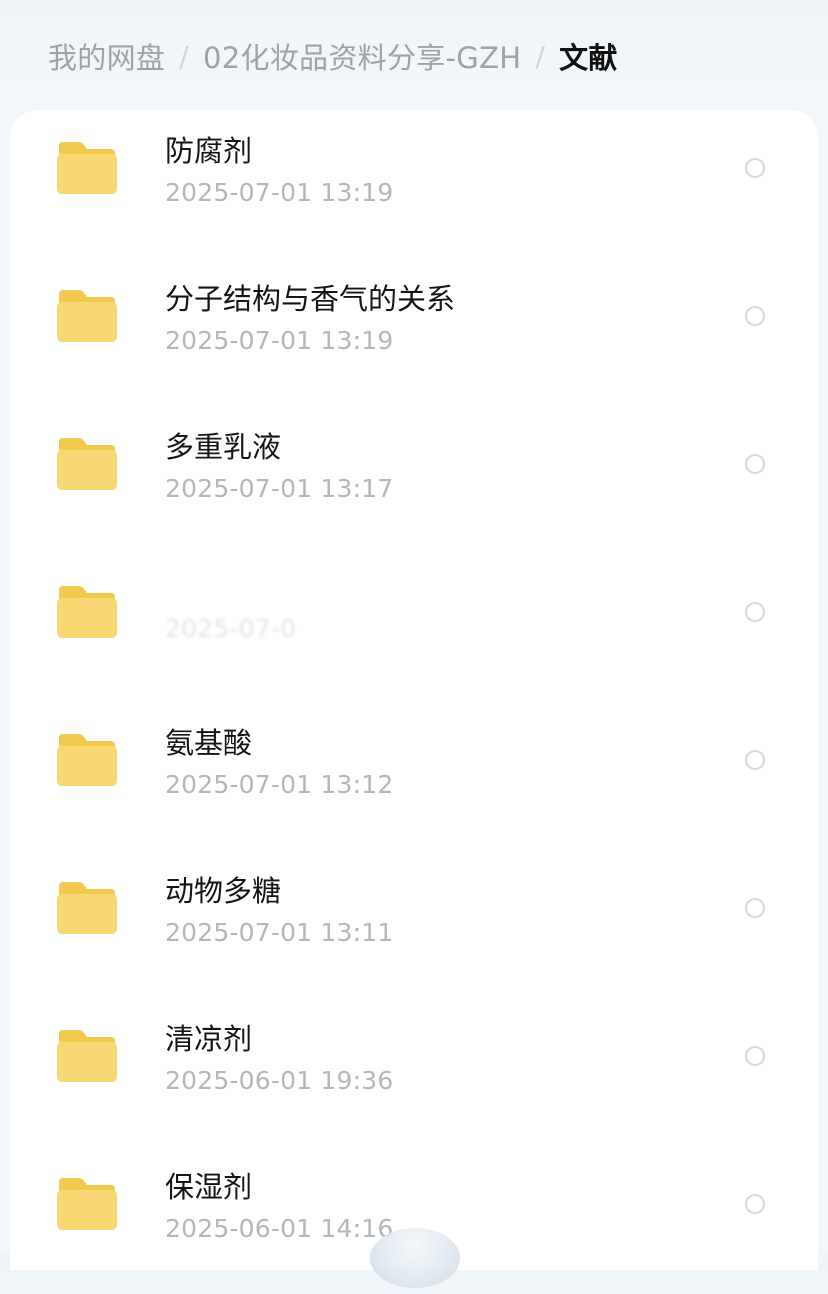 Image resolution: width=828 pixels, height=1294 pixels. I want to click on list-item: 动物多糖 2025-07-01 13:11, so click(414, 924).